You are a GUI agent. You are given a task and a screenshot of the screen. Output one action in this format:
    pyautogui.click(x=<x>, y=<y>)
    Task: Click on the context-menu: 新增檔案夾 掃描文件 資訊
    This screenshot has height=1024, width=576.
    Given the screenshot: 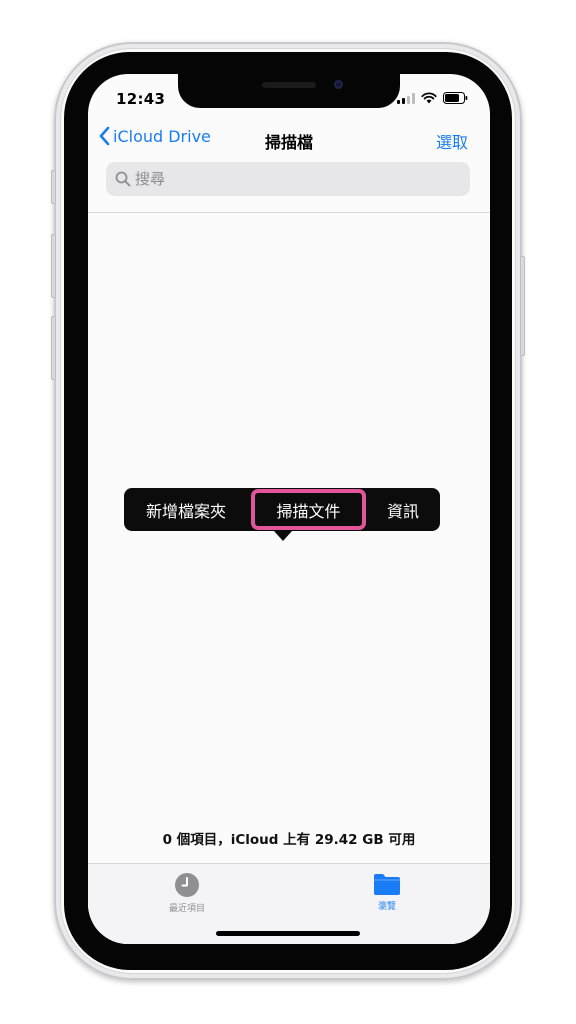 What is the action you would take?
    pyautogui.click(x=282, y=509)
    